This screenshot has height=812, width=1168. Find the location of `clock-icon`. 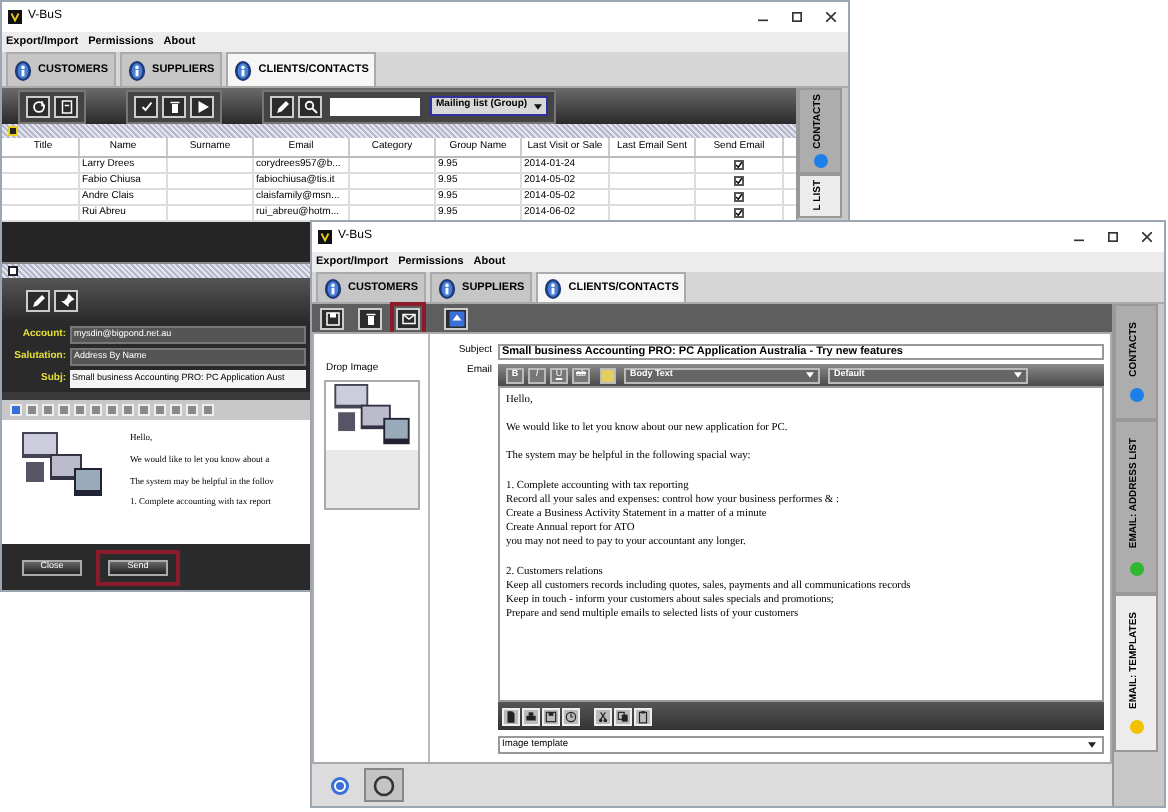

clock-icon is located at coordinates (571, 716).